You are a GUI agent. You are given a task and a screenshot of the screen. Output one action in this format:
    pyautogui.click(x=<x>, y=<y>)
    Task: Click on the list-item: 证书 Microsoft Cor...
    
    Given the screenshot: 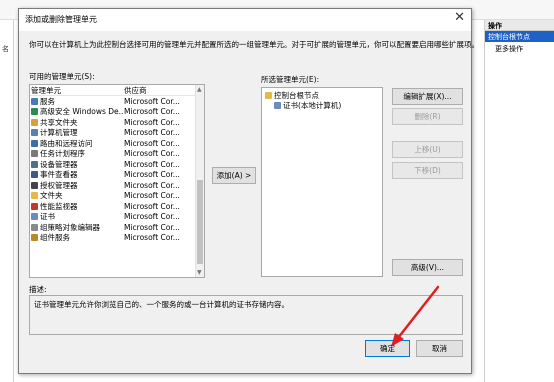 What is the action you would take?
    pyautogui.click(x=113, y=217)
    